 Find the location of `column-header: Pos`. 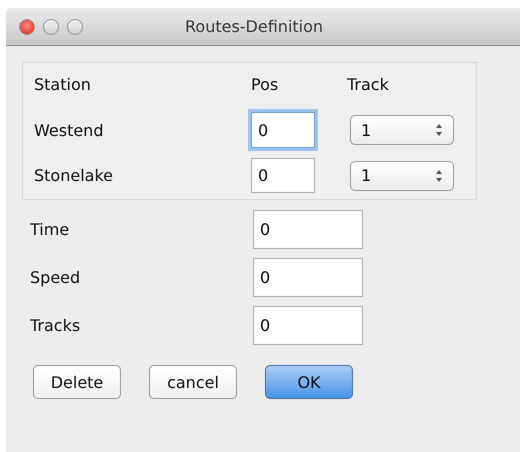

column-header: Pos is located at coordinates (265, 84).